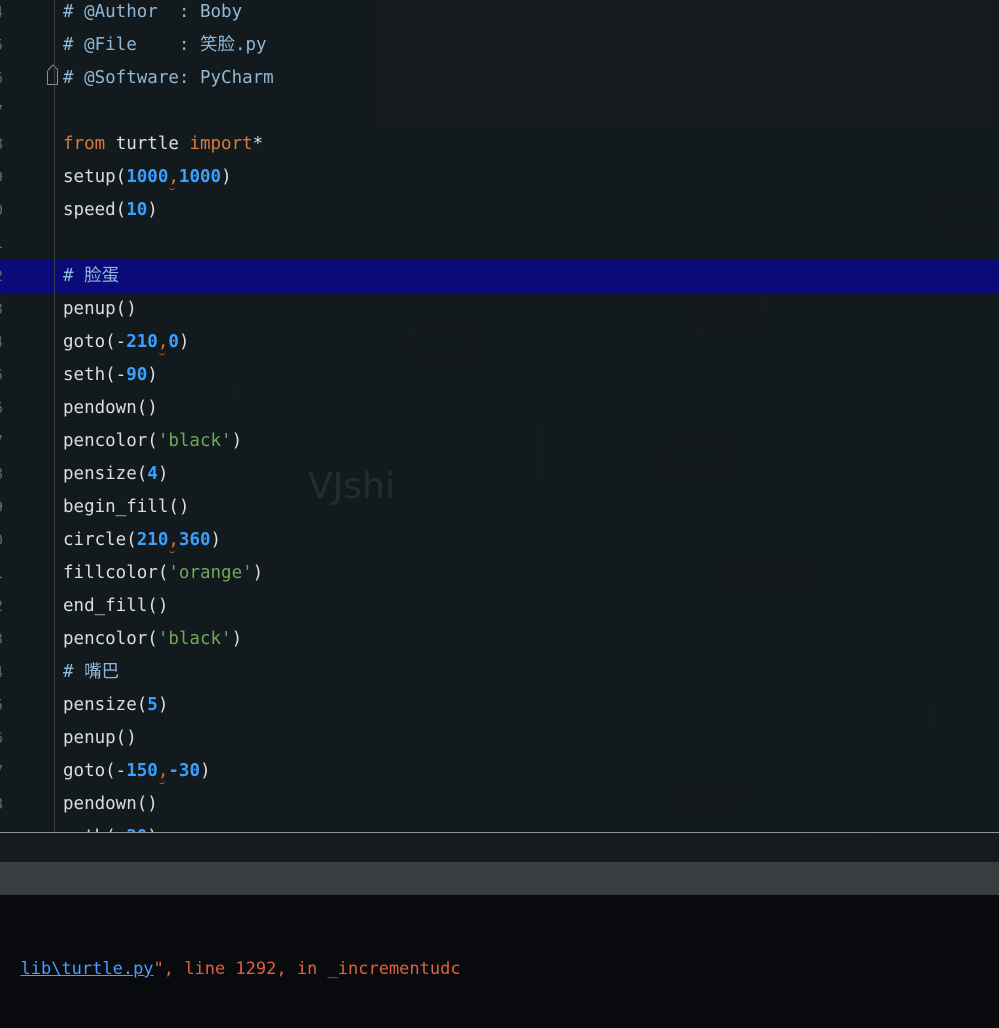 The width and height of the screenshot is (999, 1028). What do you see at coordinates (499, 408) in the screenshot?
I see `code-line: 6 pendown()` at bounding box center [499, 408].